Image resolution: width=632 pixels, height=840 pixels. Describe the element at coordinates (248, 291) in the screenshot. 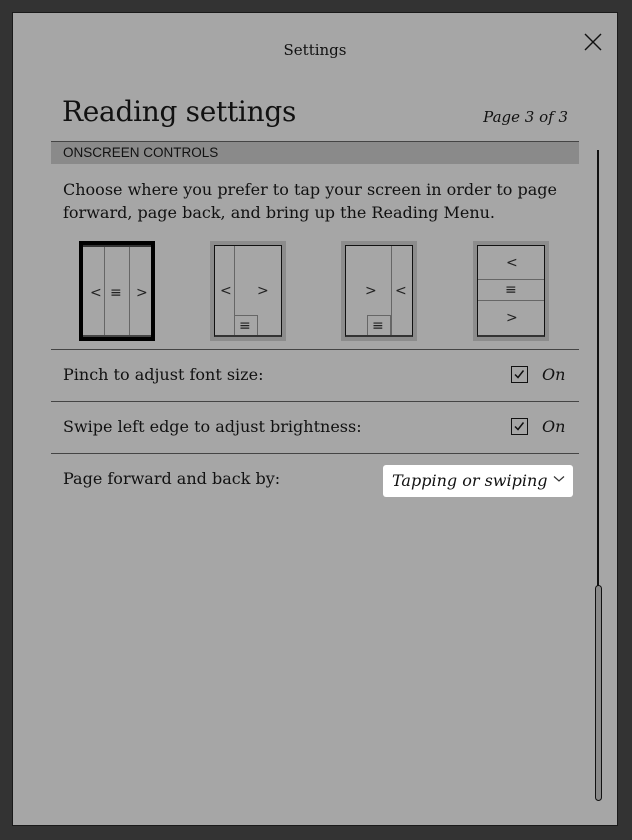

I see `tap-layout-left-back: < > ≡` at that location.